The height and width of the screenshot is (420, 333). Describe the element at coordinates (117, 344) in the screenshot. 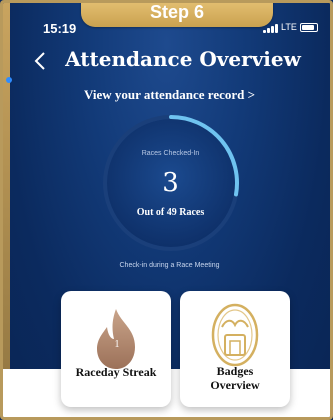

I see `streak-number: 1` at that location.